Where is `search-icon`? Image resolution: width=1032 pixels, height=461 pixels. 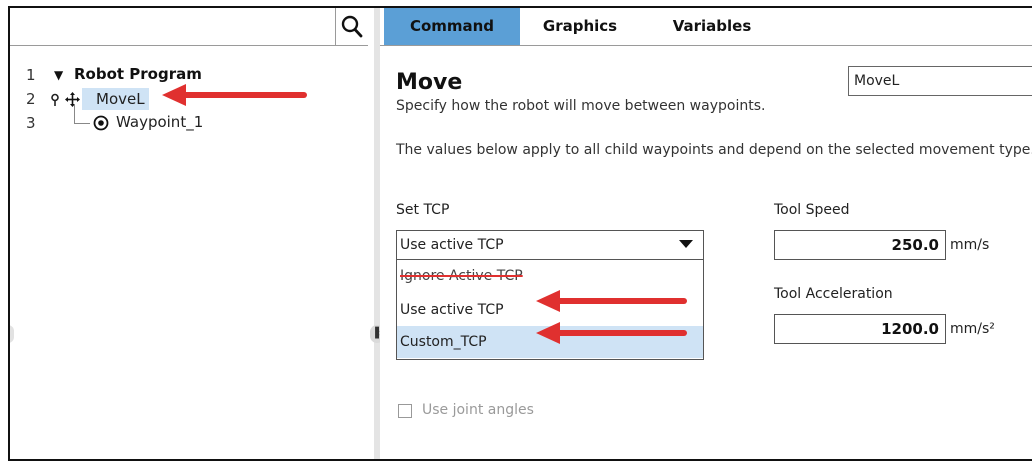 search-icon is located at coordinates (352, 26).